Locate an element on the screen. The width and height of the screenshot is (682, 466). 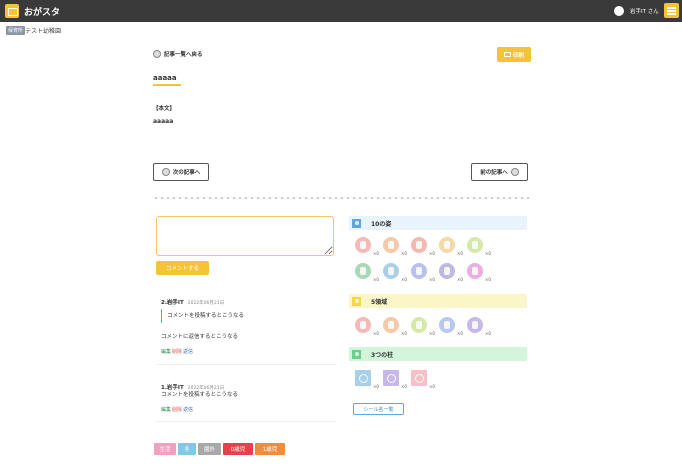
tag-outside: 園外 is located at coordinates (209, 449).